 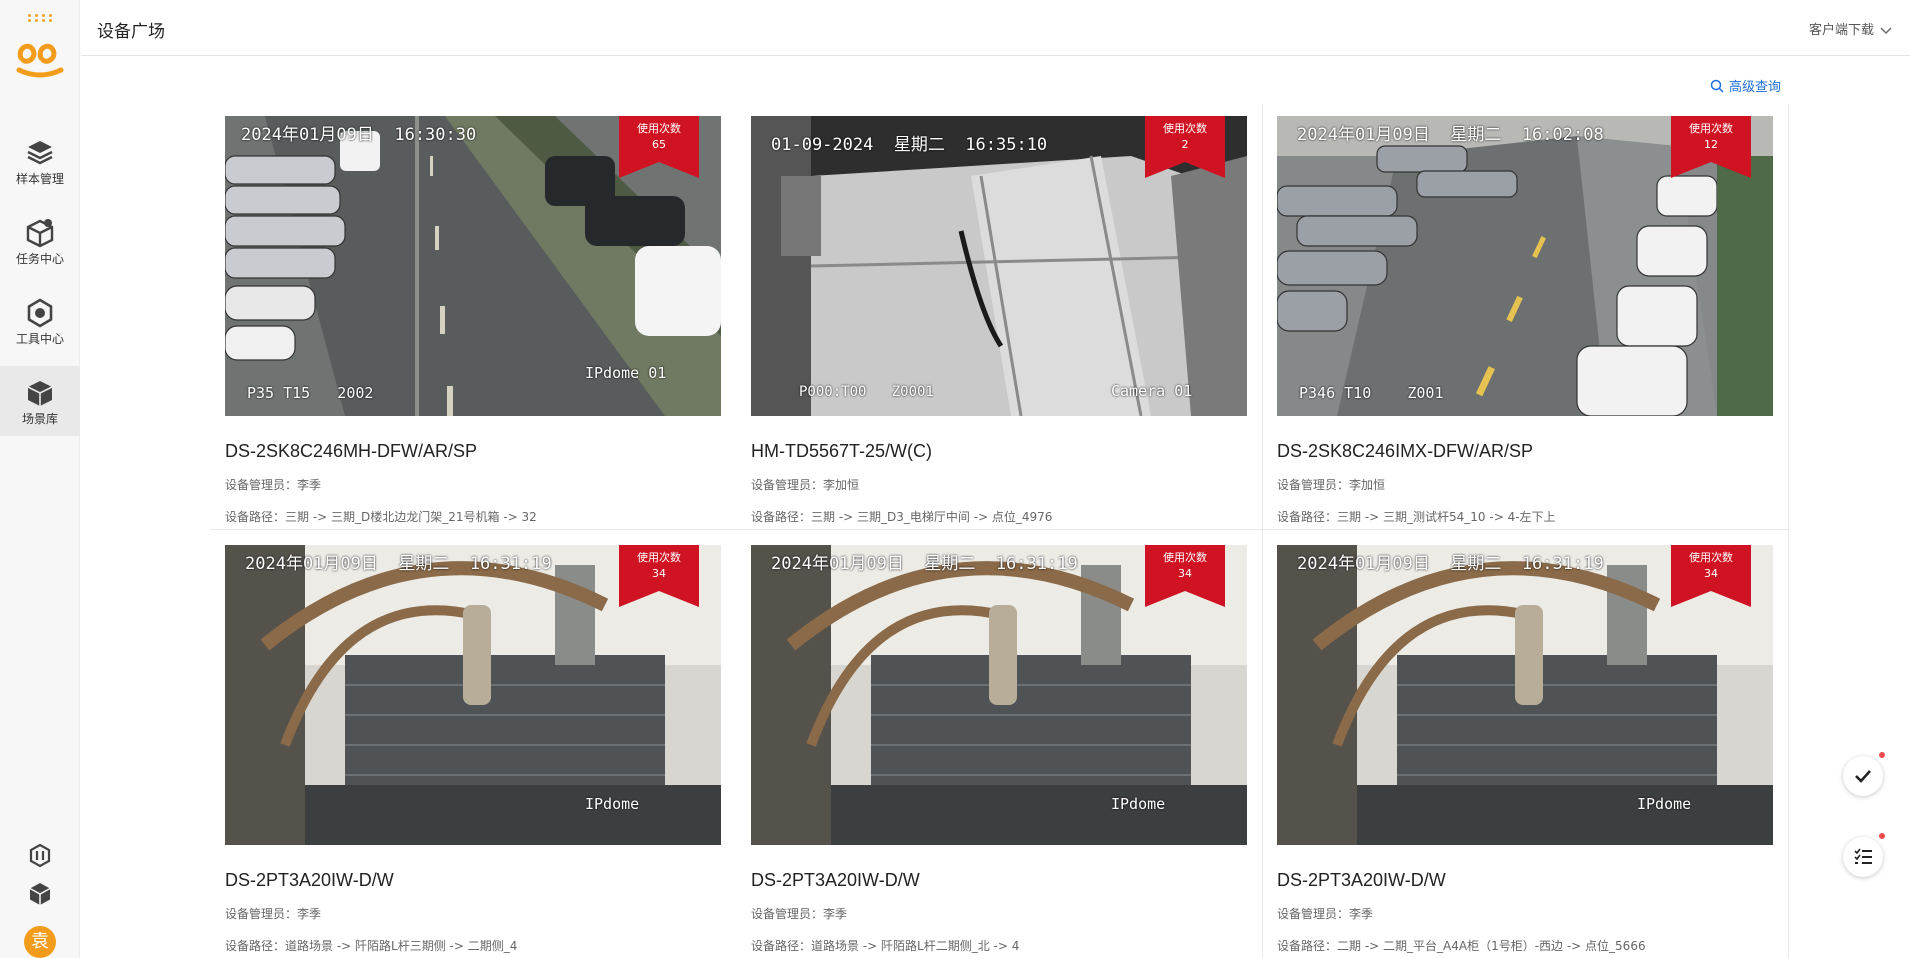 I want to click on sidebar-item-tool-center: 工具中心, so click(x=40, y=321).